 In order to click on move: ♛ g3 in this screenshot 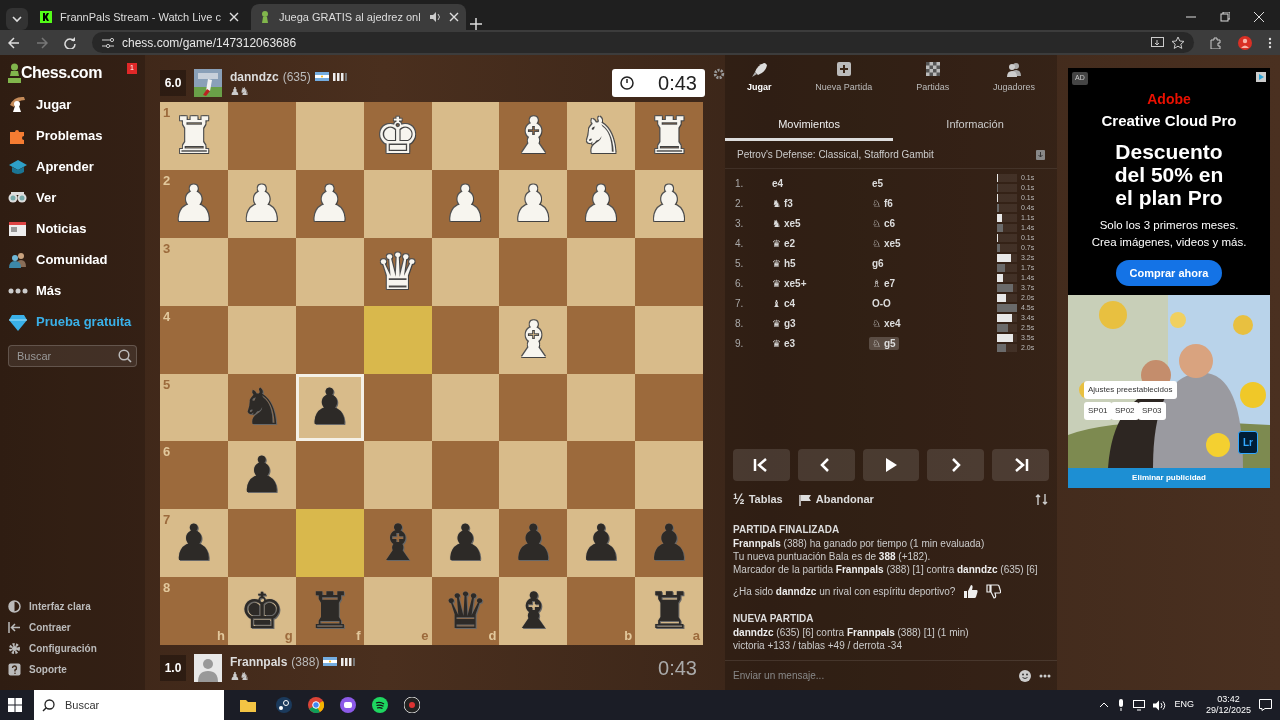, I will do `click(784, 323)`.